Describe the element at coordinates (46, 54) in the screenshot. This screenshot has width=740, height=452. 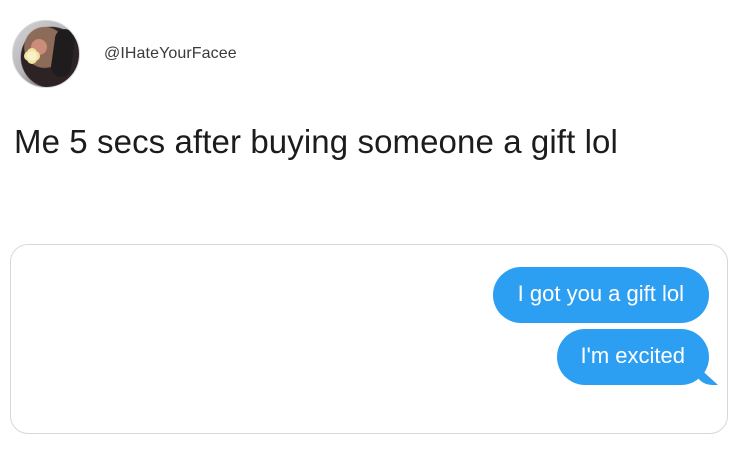
I see `profile-avatar` at that location.